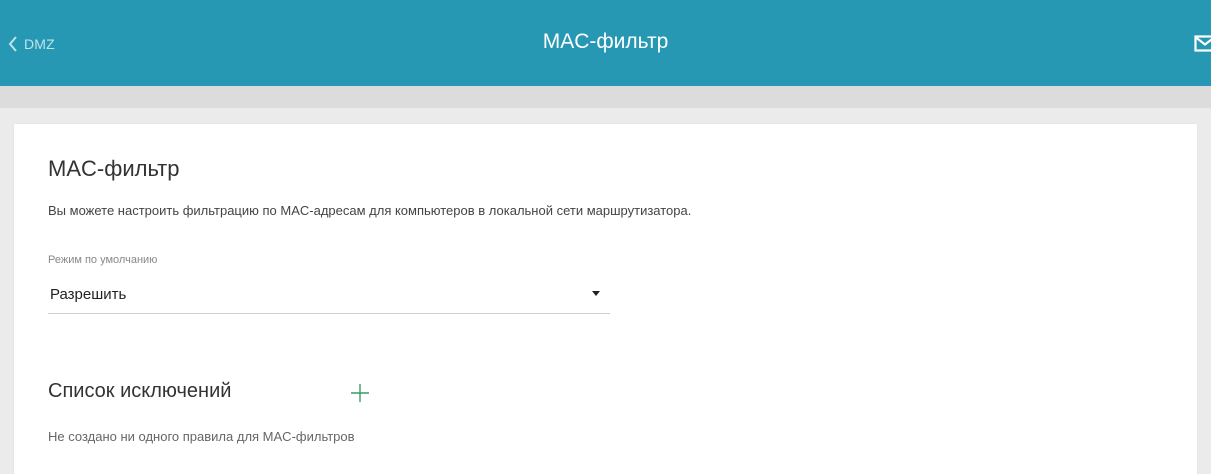 The height and width of the screenshot is (474, 1211). What do you see at coordinates (88, 294) in the screenshot?
I see `default-mode-value: Разрешить` at bounding box center [88, 294].